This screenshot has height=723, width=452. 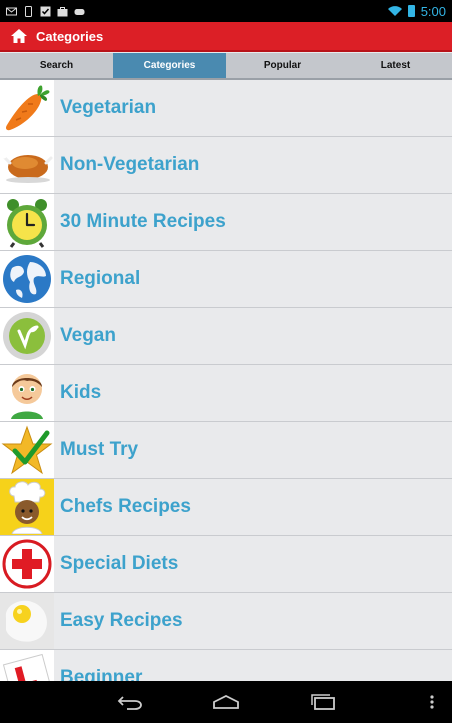 What do you see at coordinates (169, 65) in the screenshot?
I see `tab-categories: Categories` at bounding box center [169, 65].